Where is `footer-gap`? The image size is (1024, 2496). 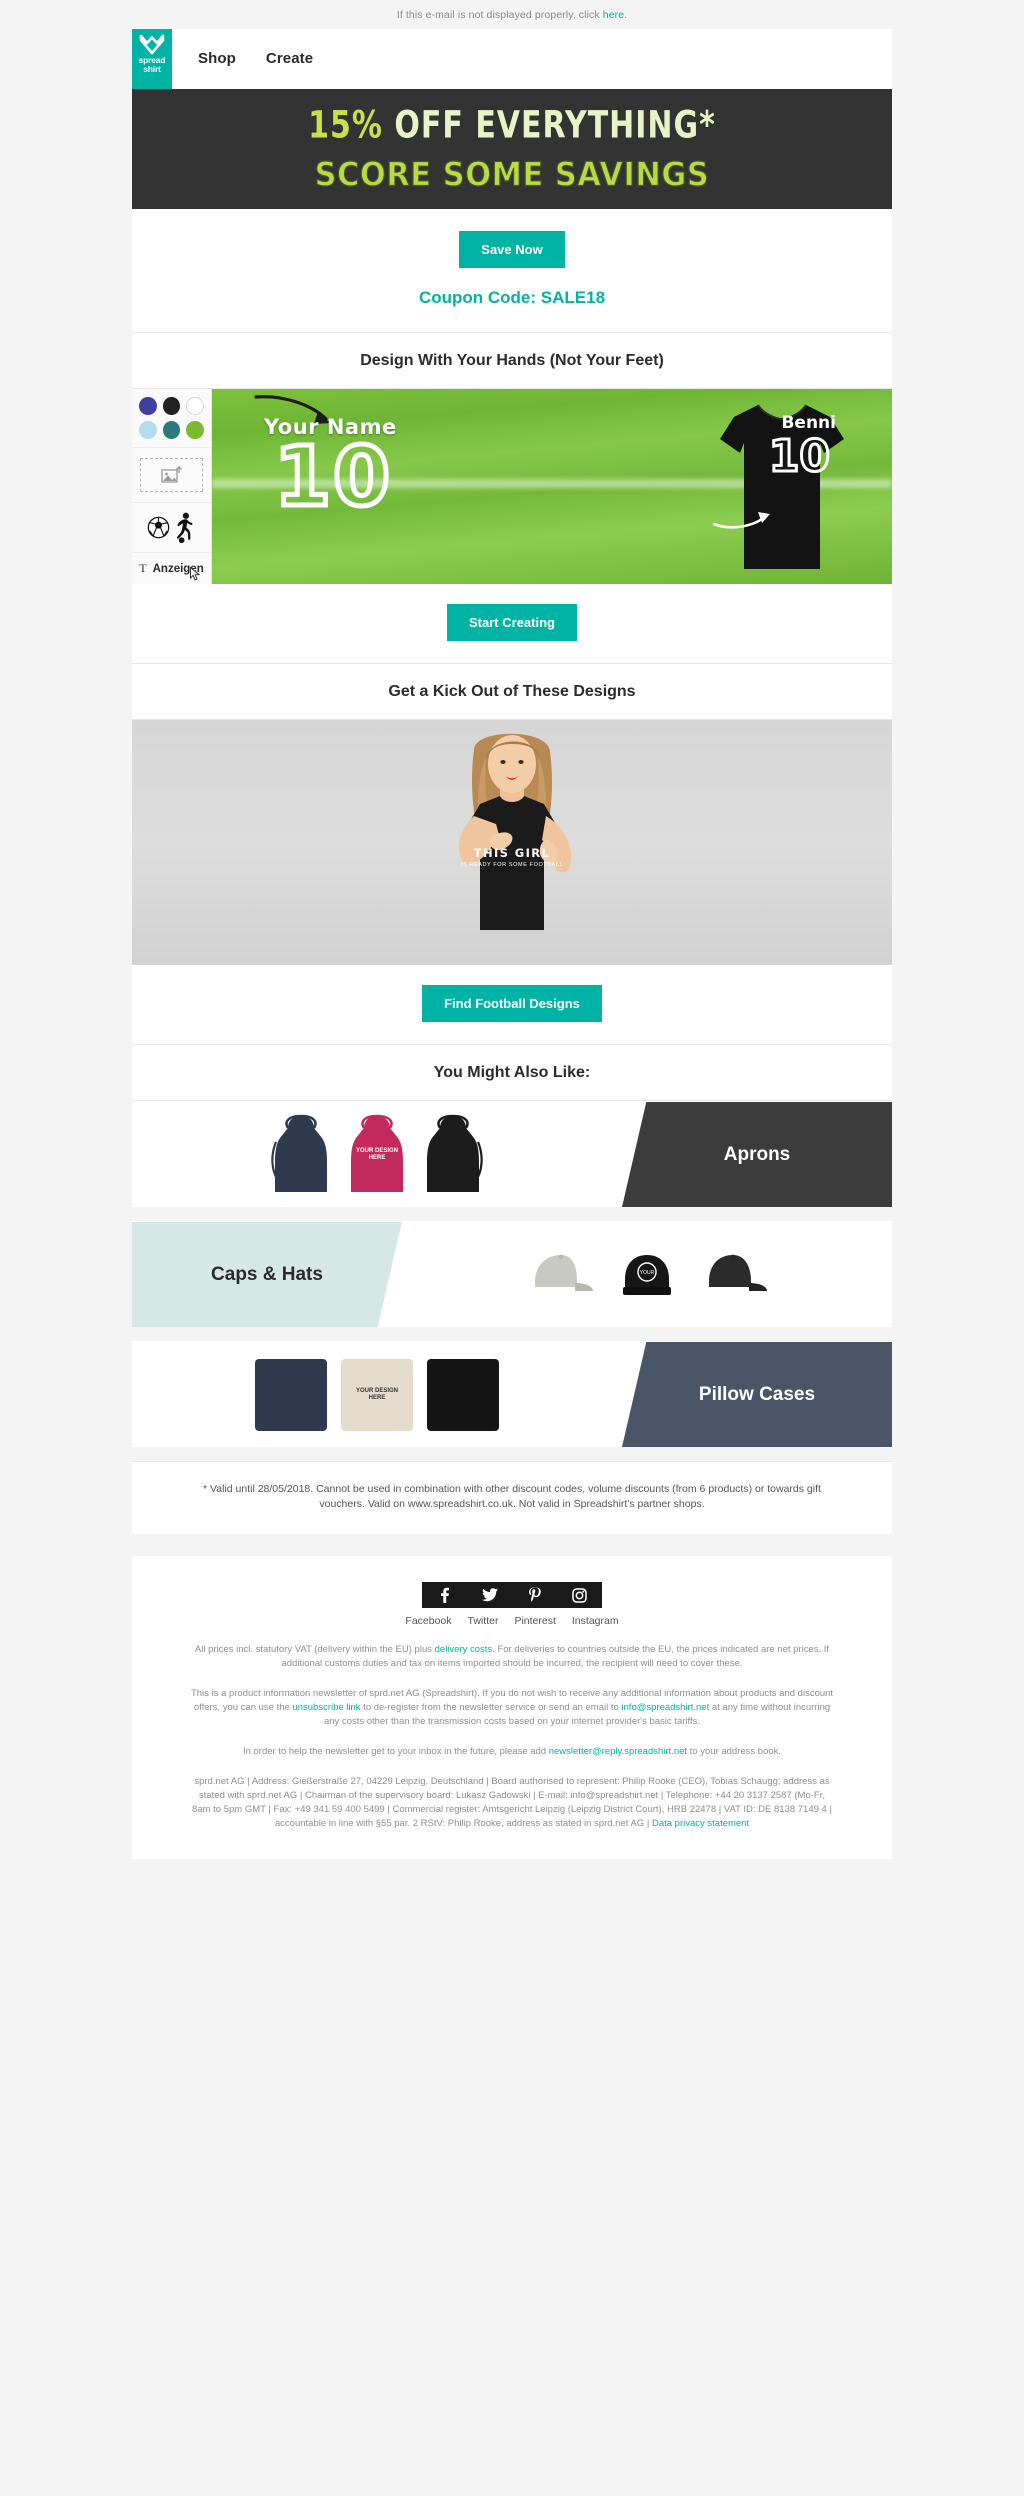
footer-gap is located at coordinates (512, 1545).